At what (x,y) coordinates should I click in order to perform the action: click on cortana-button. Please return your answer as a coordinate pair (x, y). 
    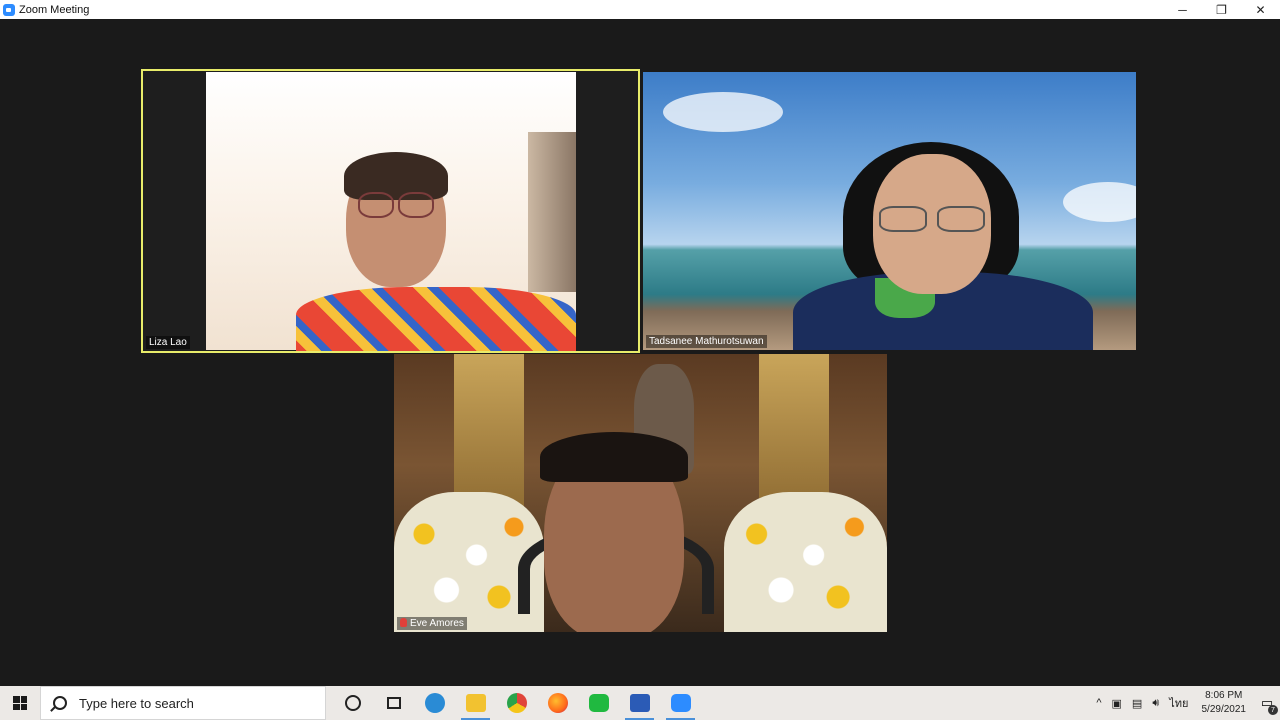
    Looking at the image, I should click on (352, 703).